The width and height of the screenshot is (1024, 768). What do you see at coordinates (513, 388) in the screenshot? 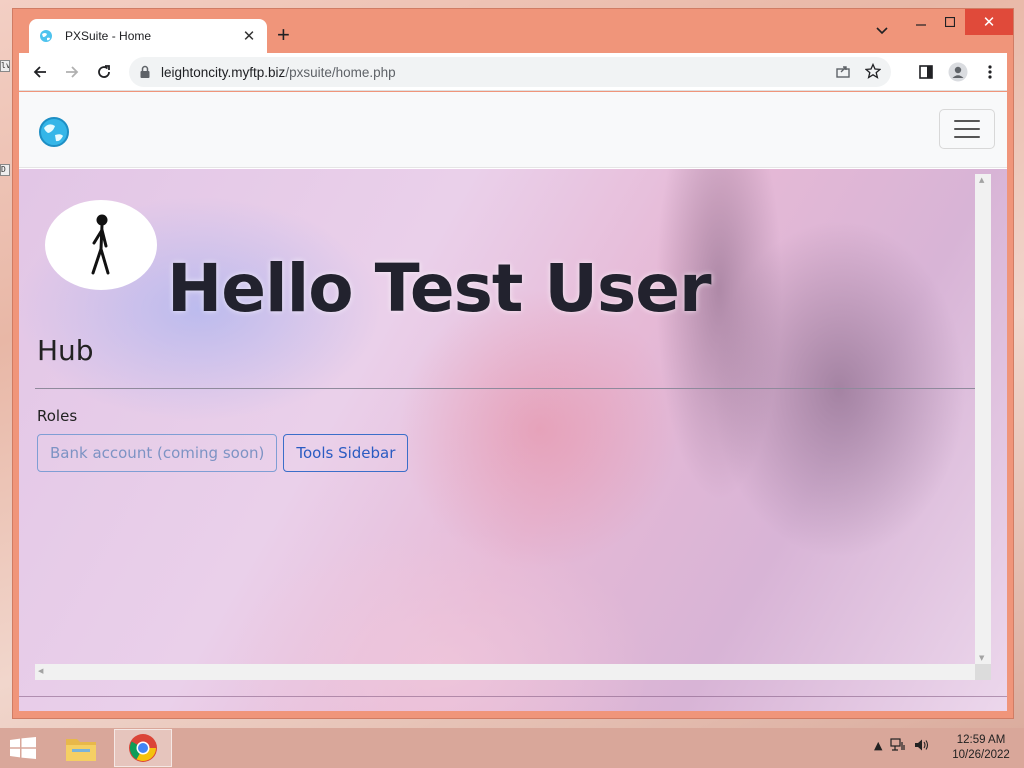
I see `divider` at bounding box center [513, 388].